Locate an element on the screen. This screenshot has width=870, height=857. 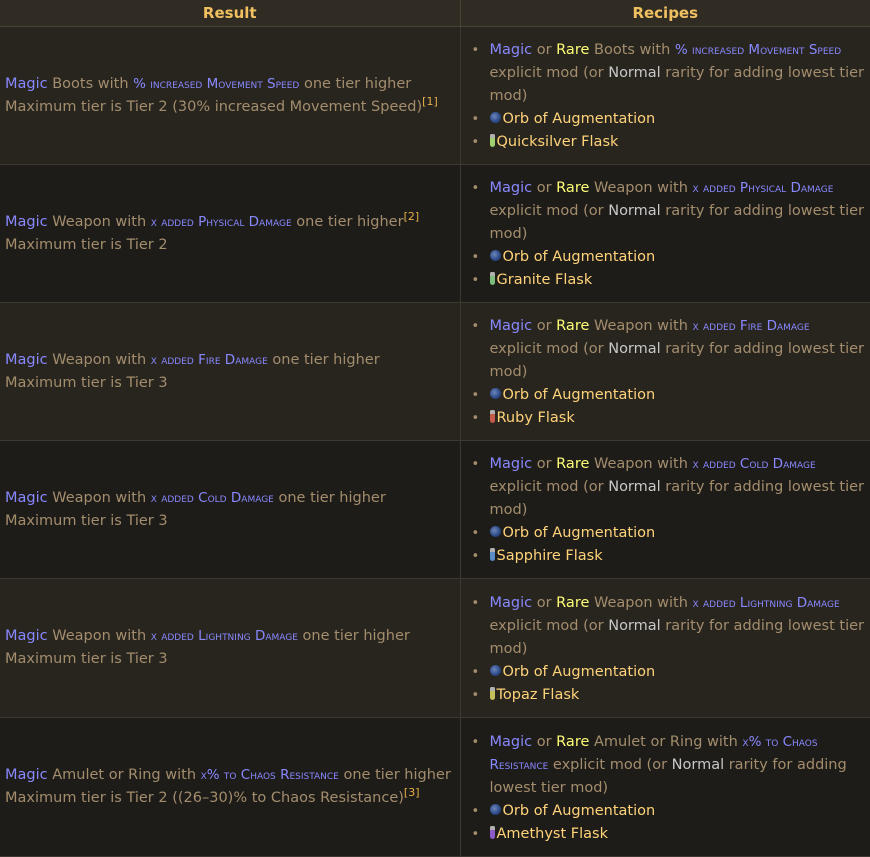
ruby-flask-icon is located at coordinates (492, 416).